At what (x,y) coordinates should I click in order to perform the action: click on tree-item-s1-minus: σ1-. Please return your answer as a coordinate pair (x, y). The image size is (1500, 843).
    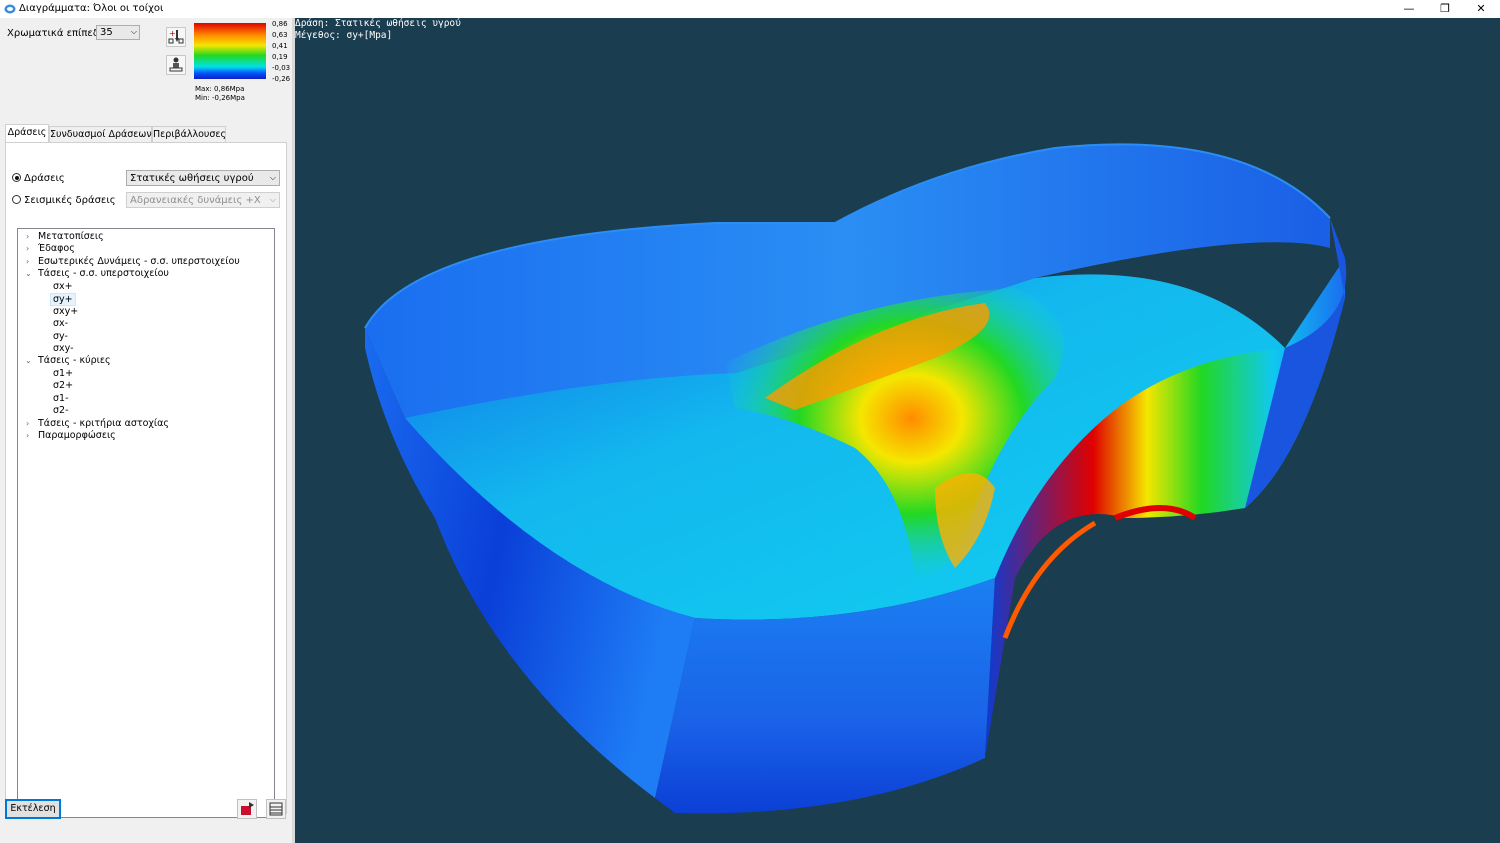
    Looking at the image, I should click on (61, 398).